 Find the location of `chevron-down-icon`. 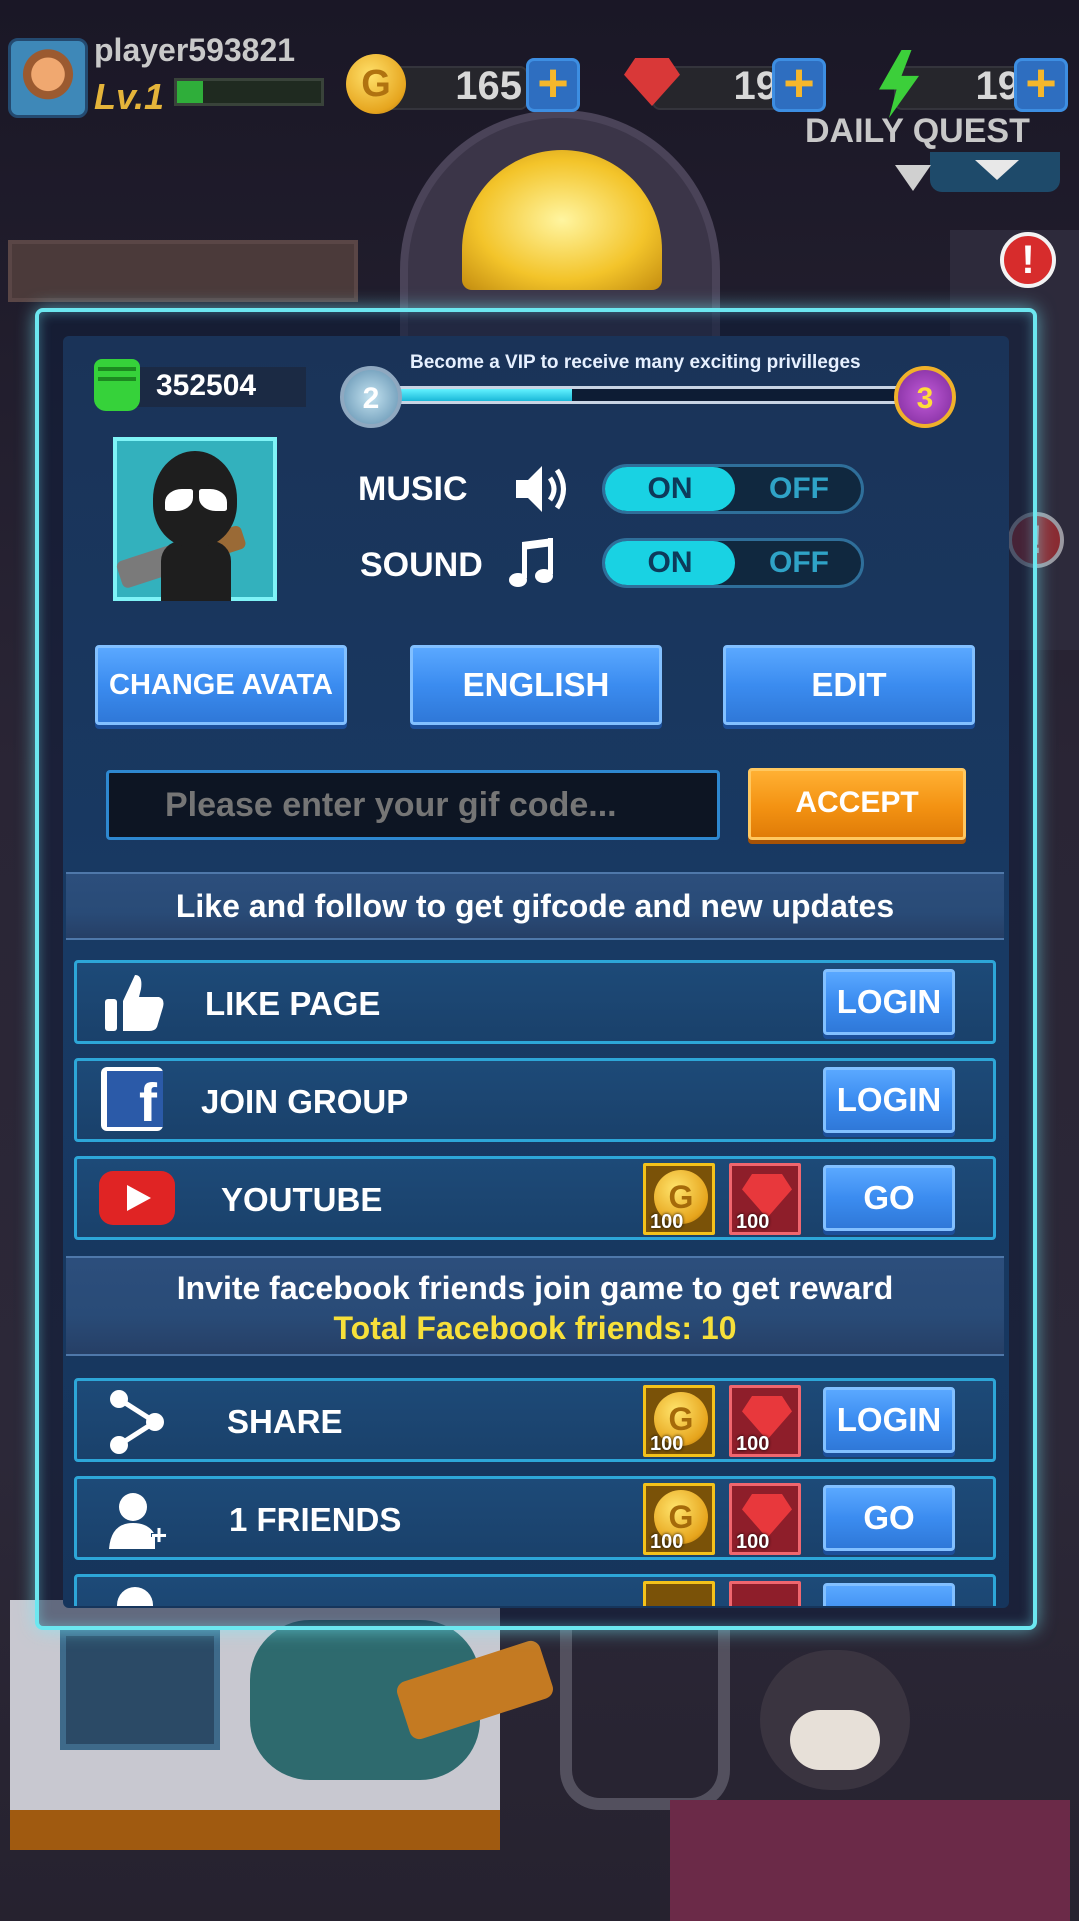

chevron-down-icon is located at coordinates (997, 170).